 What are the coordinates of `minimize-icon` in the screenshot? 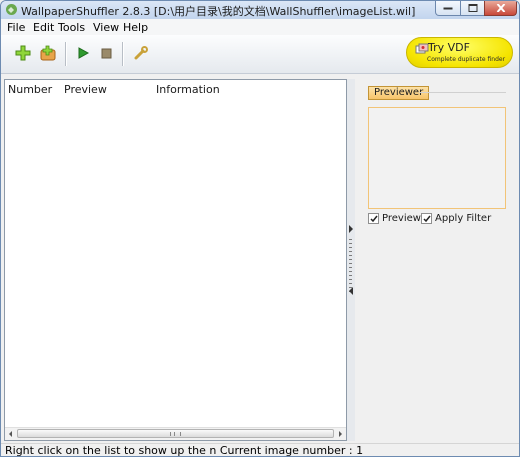 It's located at (448, 8).